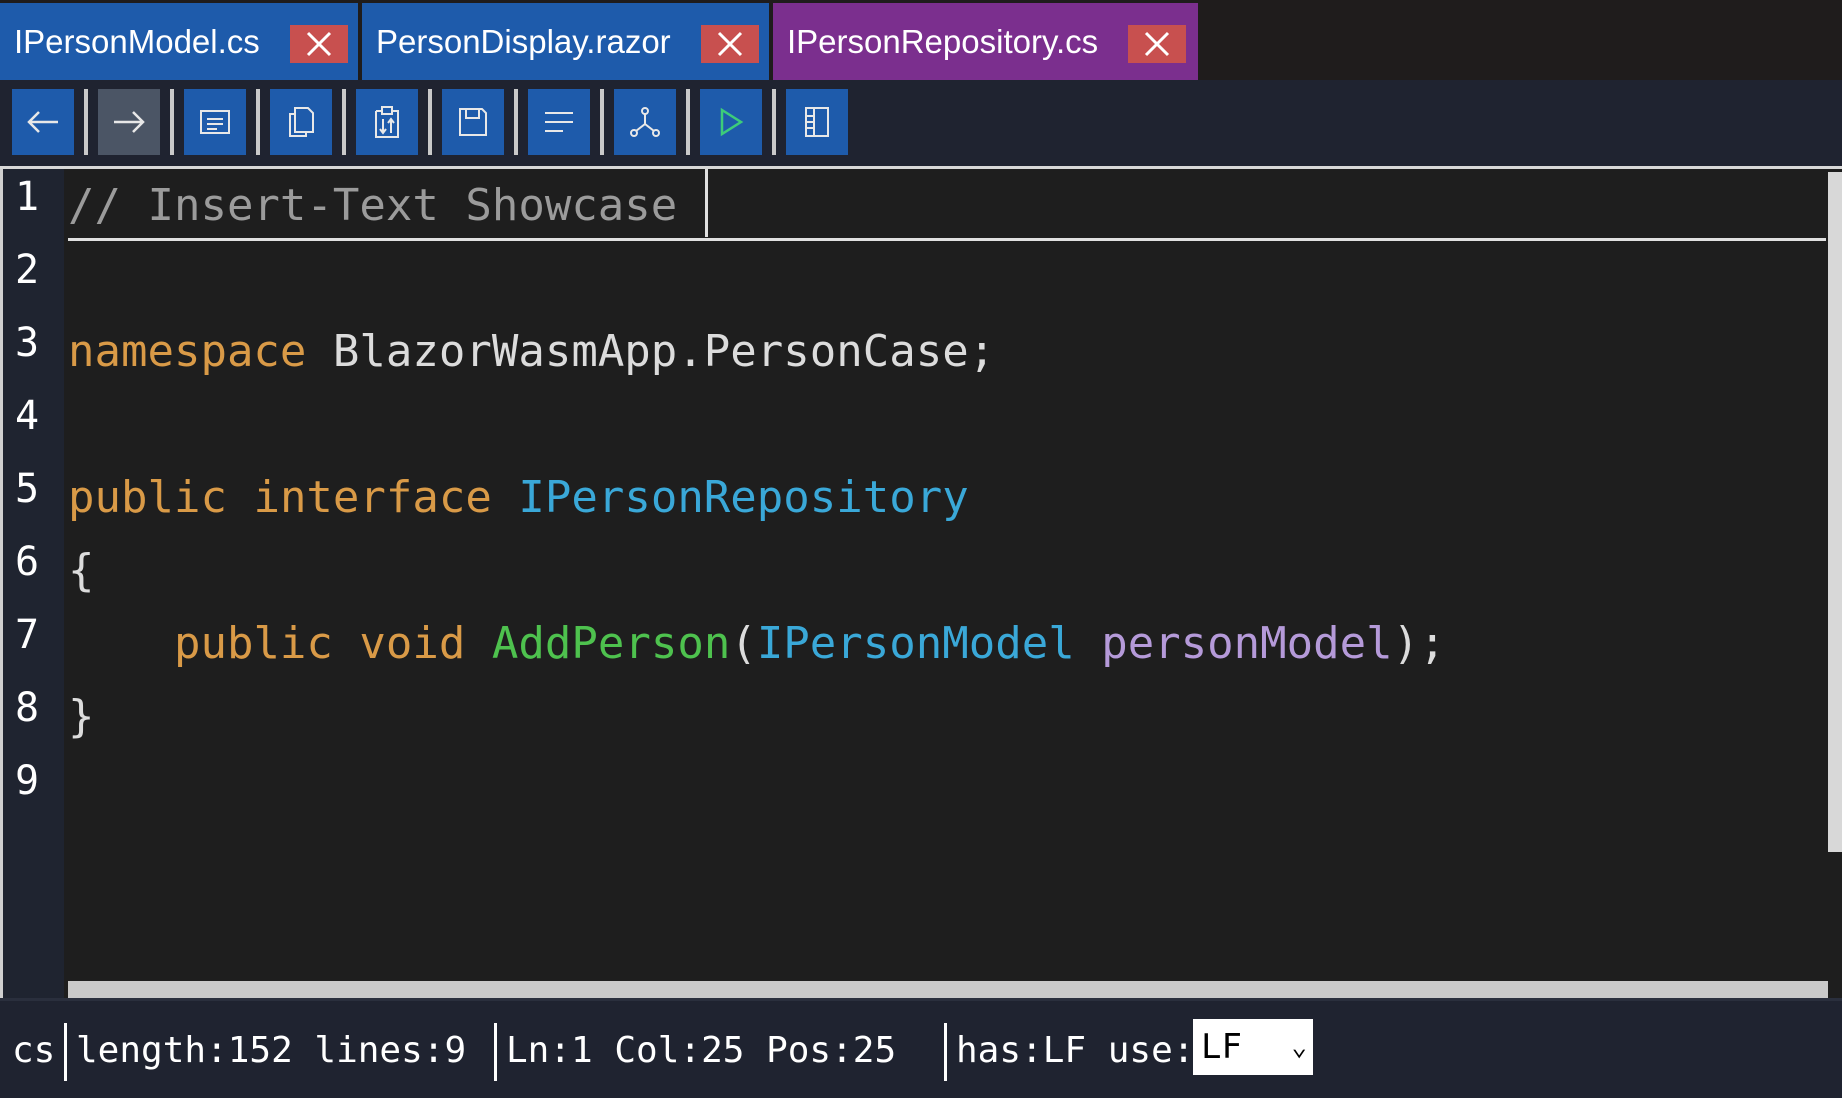 Image resolution: width=1842 pixels, height=1098 pixels. What do you see at coordinates (27, 416) in the screenshot?
I see `line-number: 4` at bounding box center [27, 416].